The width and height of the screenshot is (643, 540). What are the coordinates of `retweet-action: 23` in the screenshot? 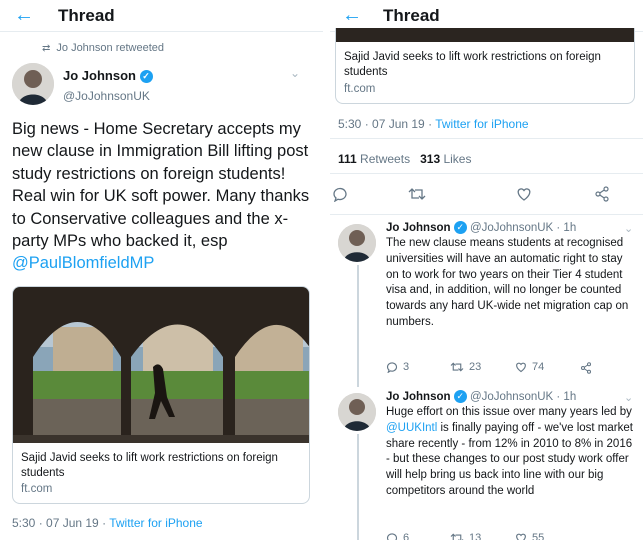 It's located at (465, 367).